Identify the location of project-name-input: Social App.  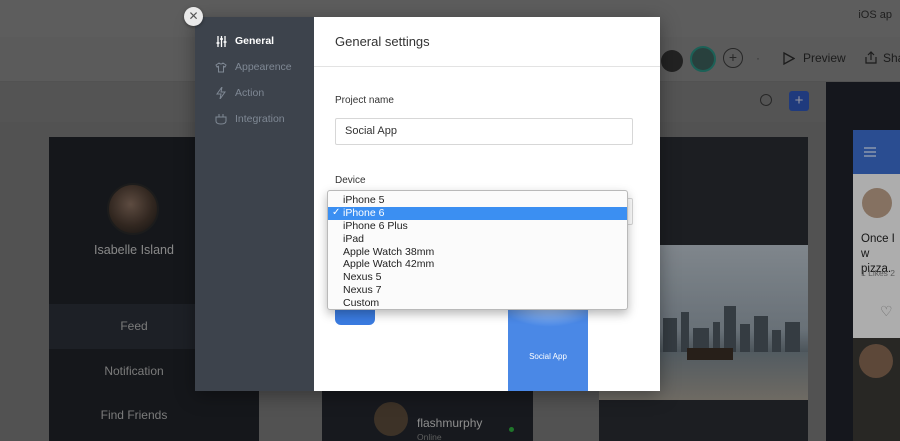
(484, 131).